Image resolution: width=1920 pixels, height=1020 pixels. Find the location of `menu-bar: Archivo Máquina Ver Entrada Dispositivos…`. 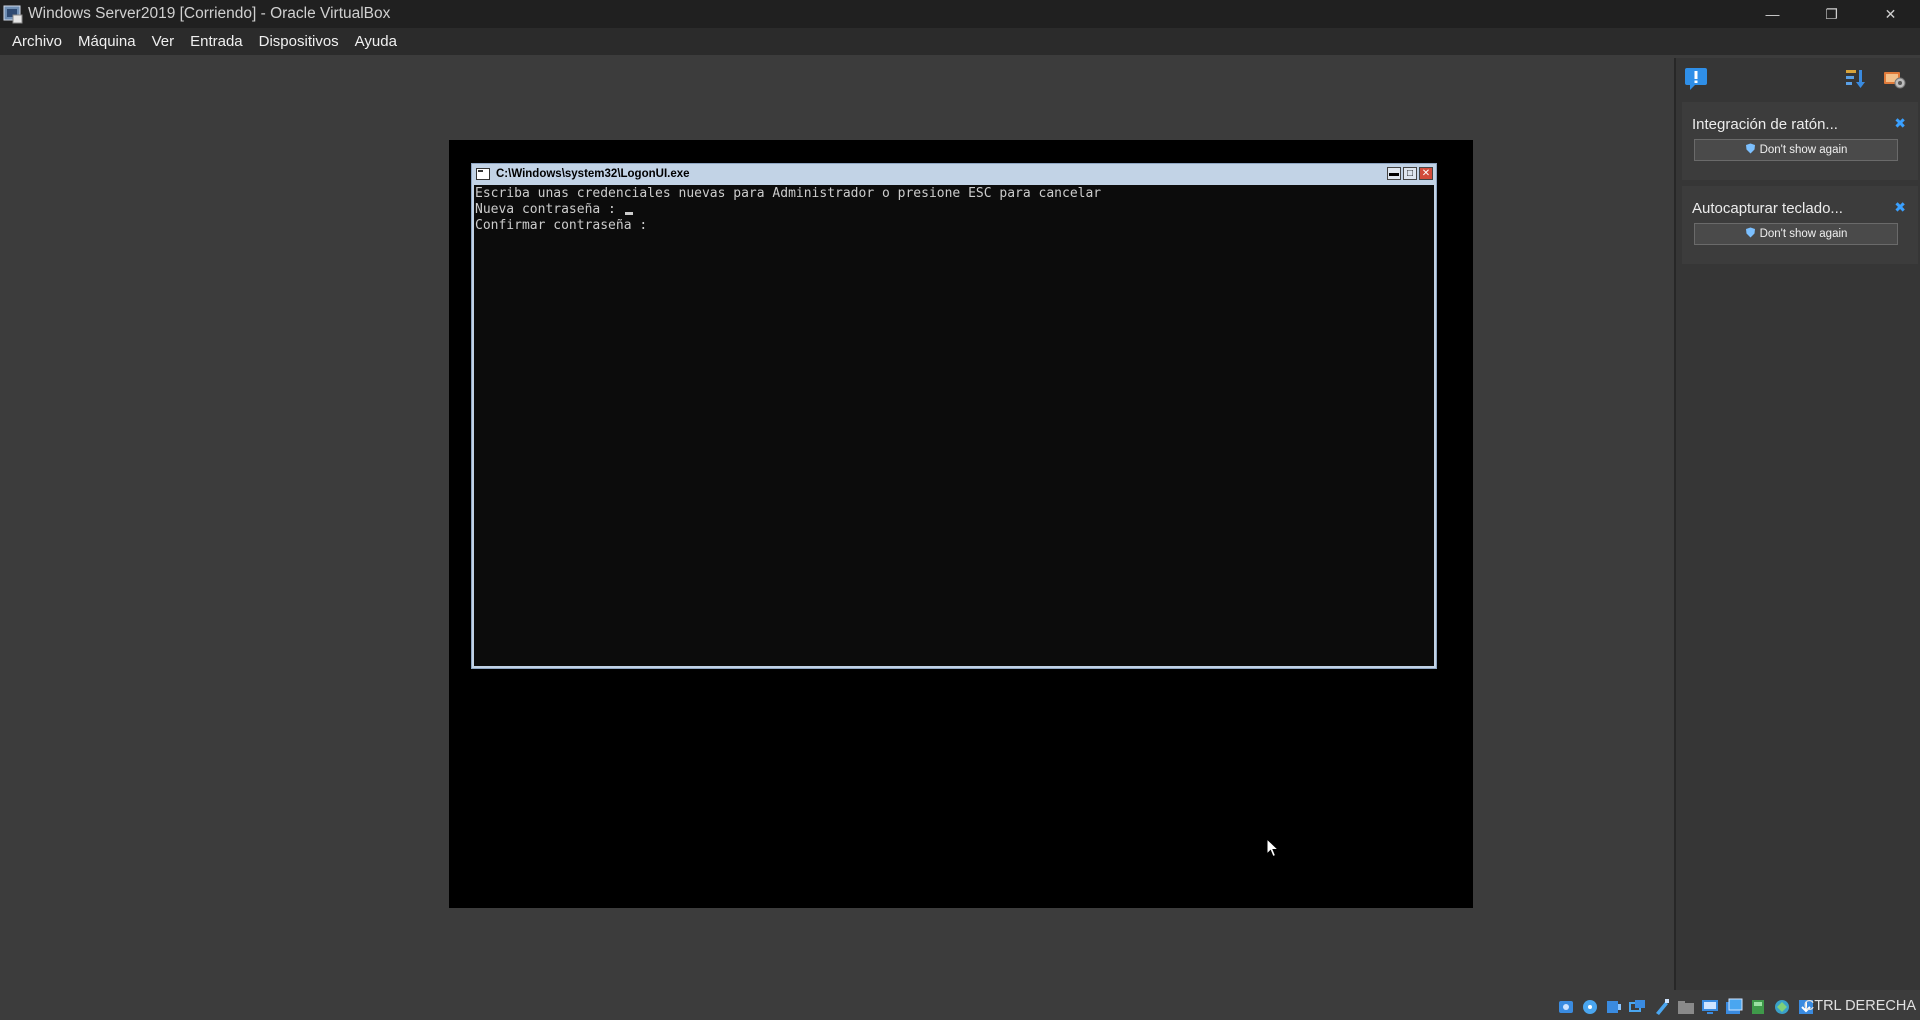

menu-bar: Archivo Máquina Ver Entrada Dispositivos… is located at coordinates (960, 41).